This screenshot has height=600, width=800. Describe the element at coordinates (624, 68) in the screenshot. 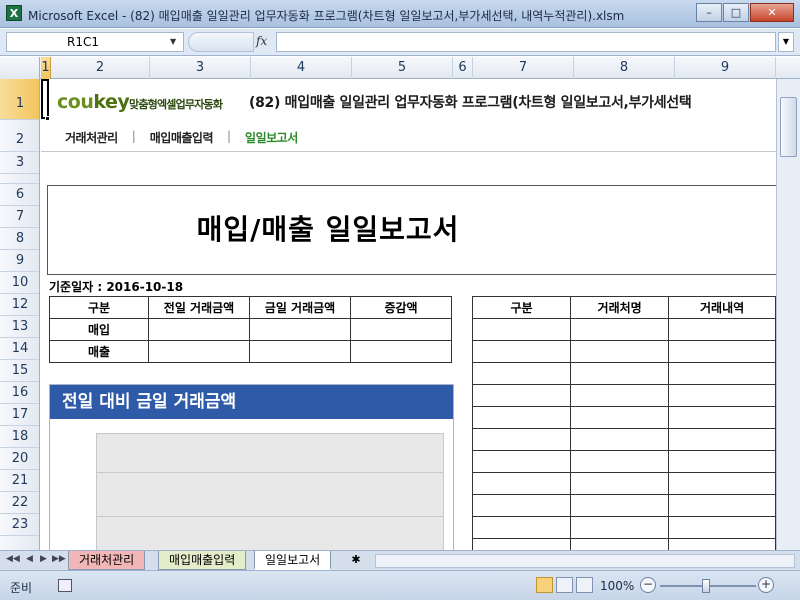

I see `column-header: 8` at that location.